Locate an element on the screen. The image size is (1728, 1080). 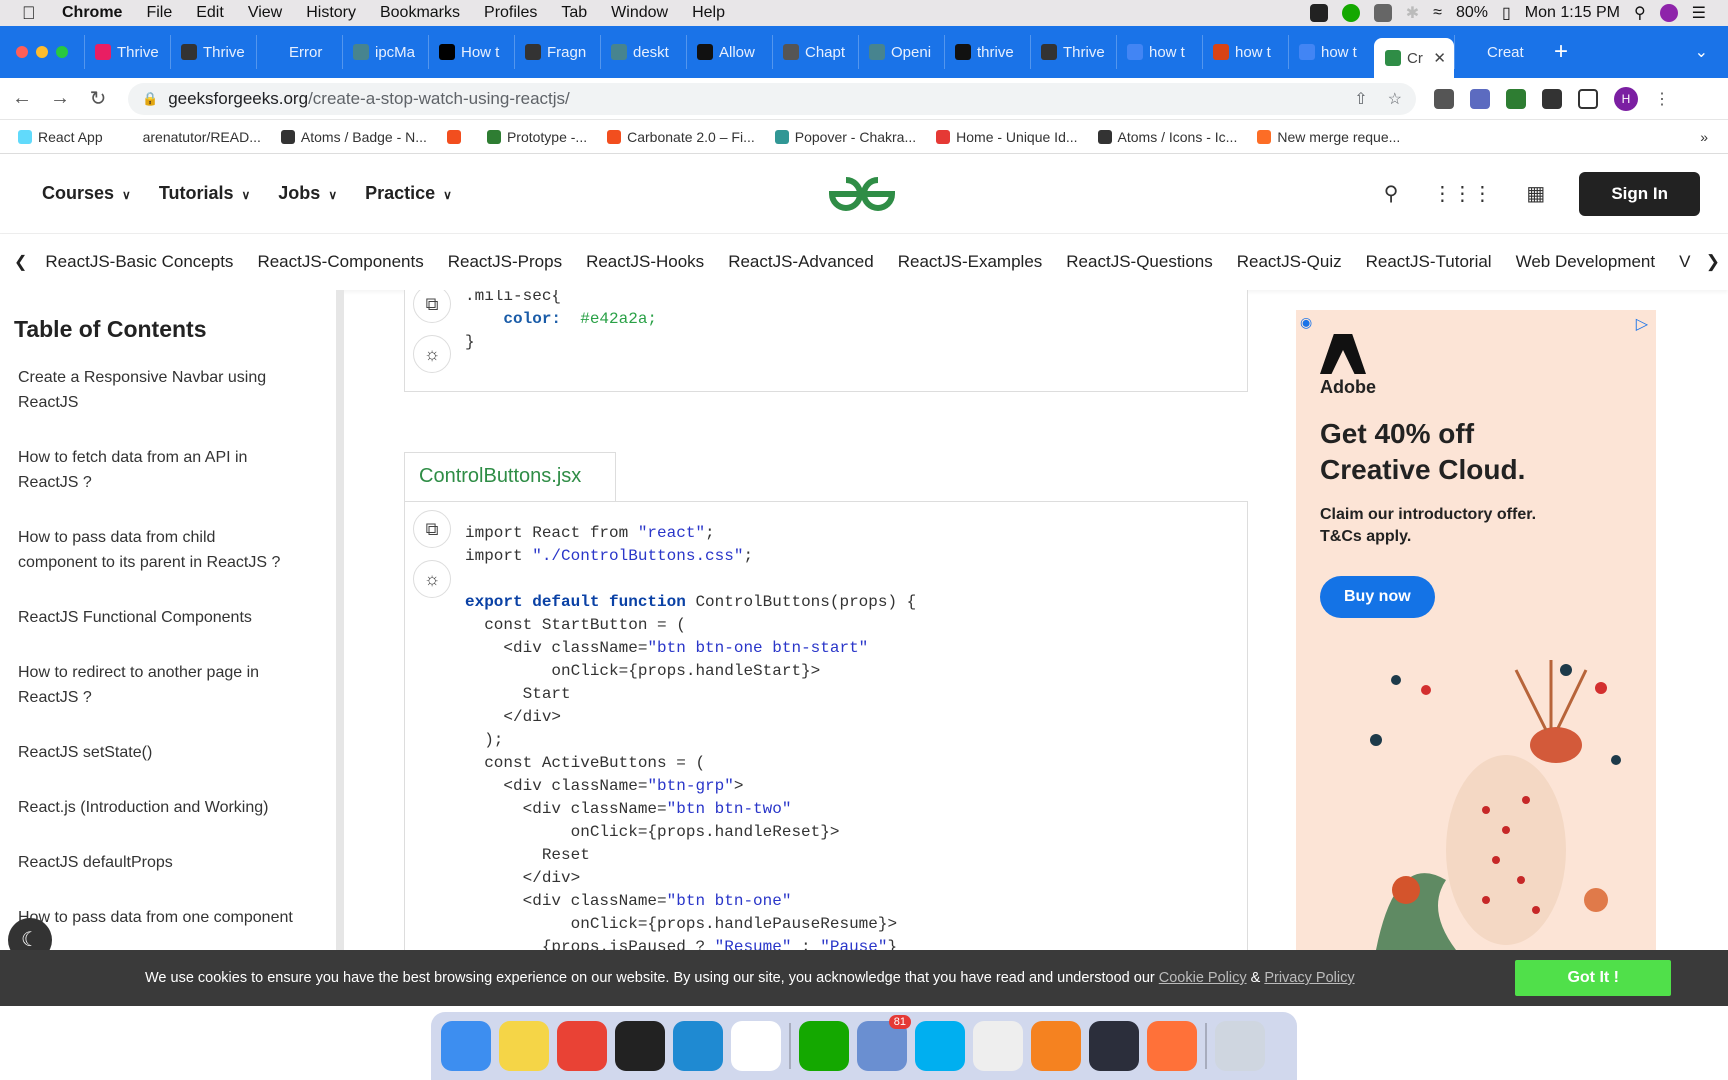
tab: Chapt is located at coordinates (815, 52).